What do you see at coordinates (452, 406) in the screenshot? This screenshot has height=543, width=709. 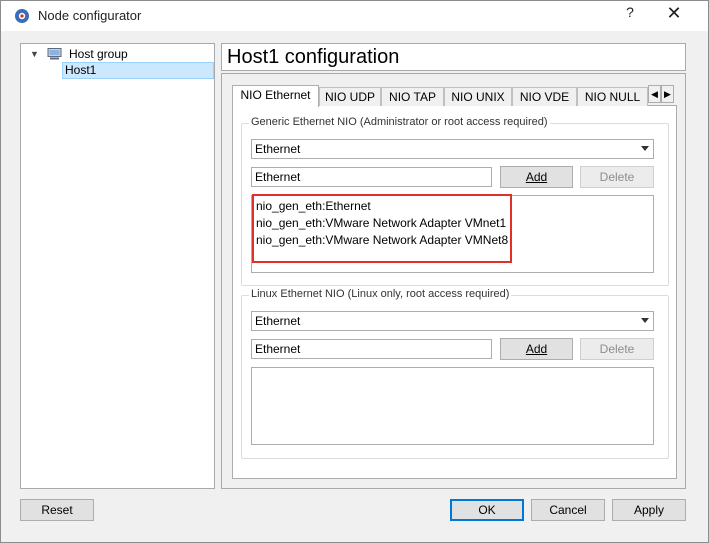 I see `linux-nio-list` at bounding box center [452, 406].